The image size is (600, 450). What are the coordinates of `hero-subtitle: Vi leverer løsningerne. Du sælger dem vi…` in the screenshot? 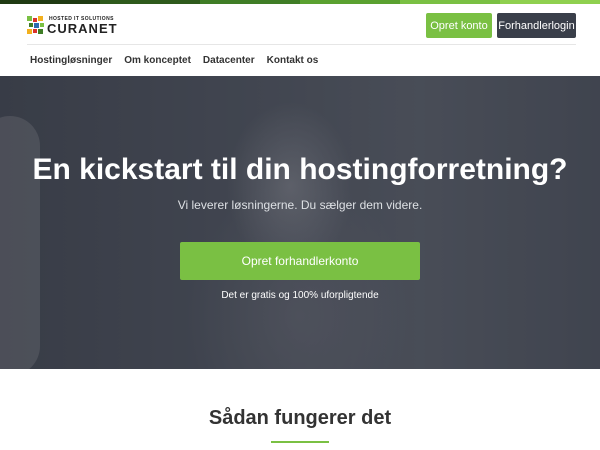 It's located at (300, 205).